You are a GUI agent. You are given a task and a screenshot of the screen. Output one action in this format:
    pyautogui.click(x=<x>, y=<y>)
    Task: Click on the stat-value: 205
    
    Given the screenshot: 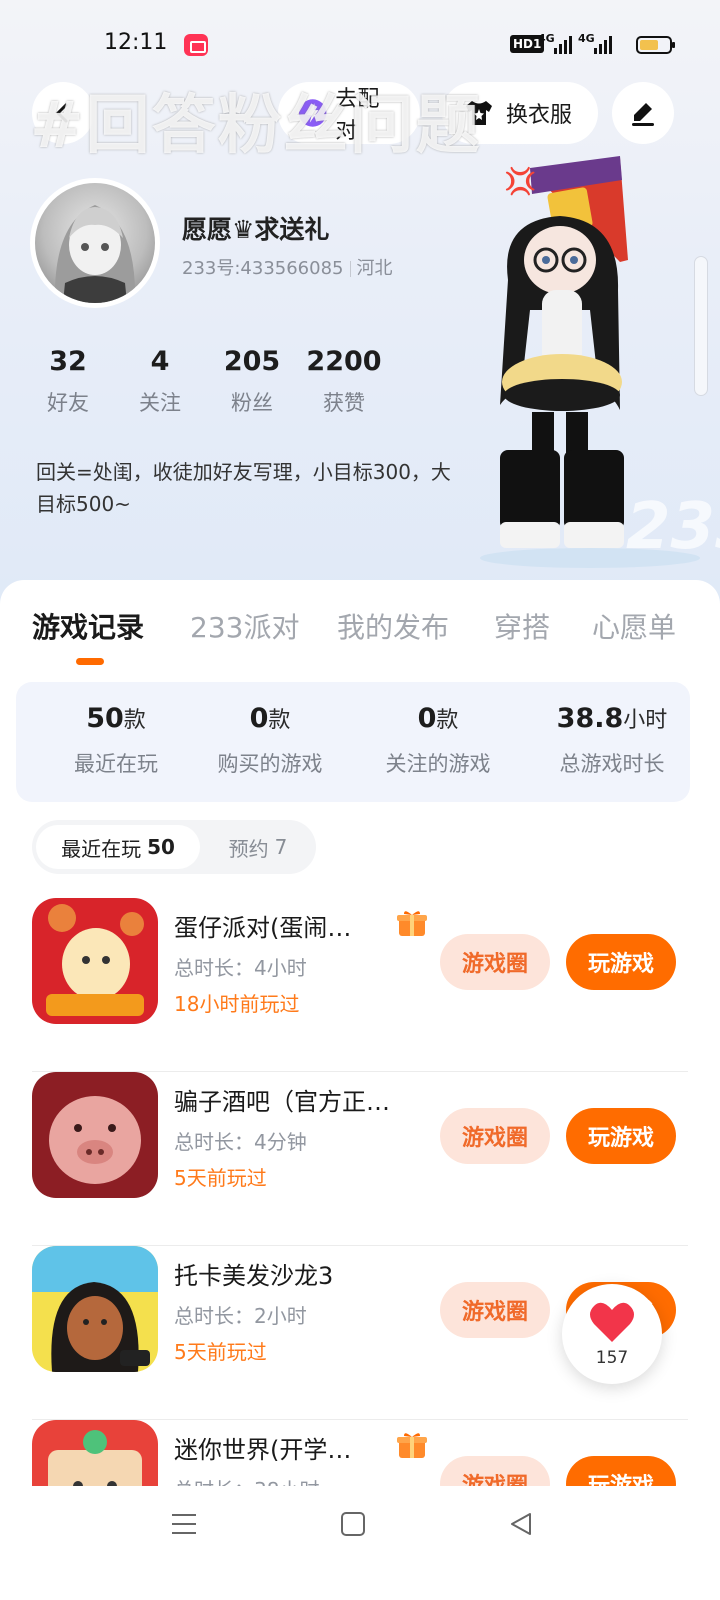 What is the action you would take?
    pyautogui.click(x=252, y=361)
    